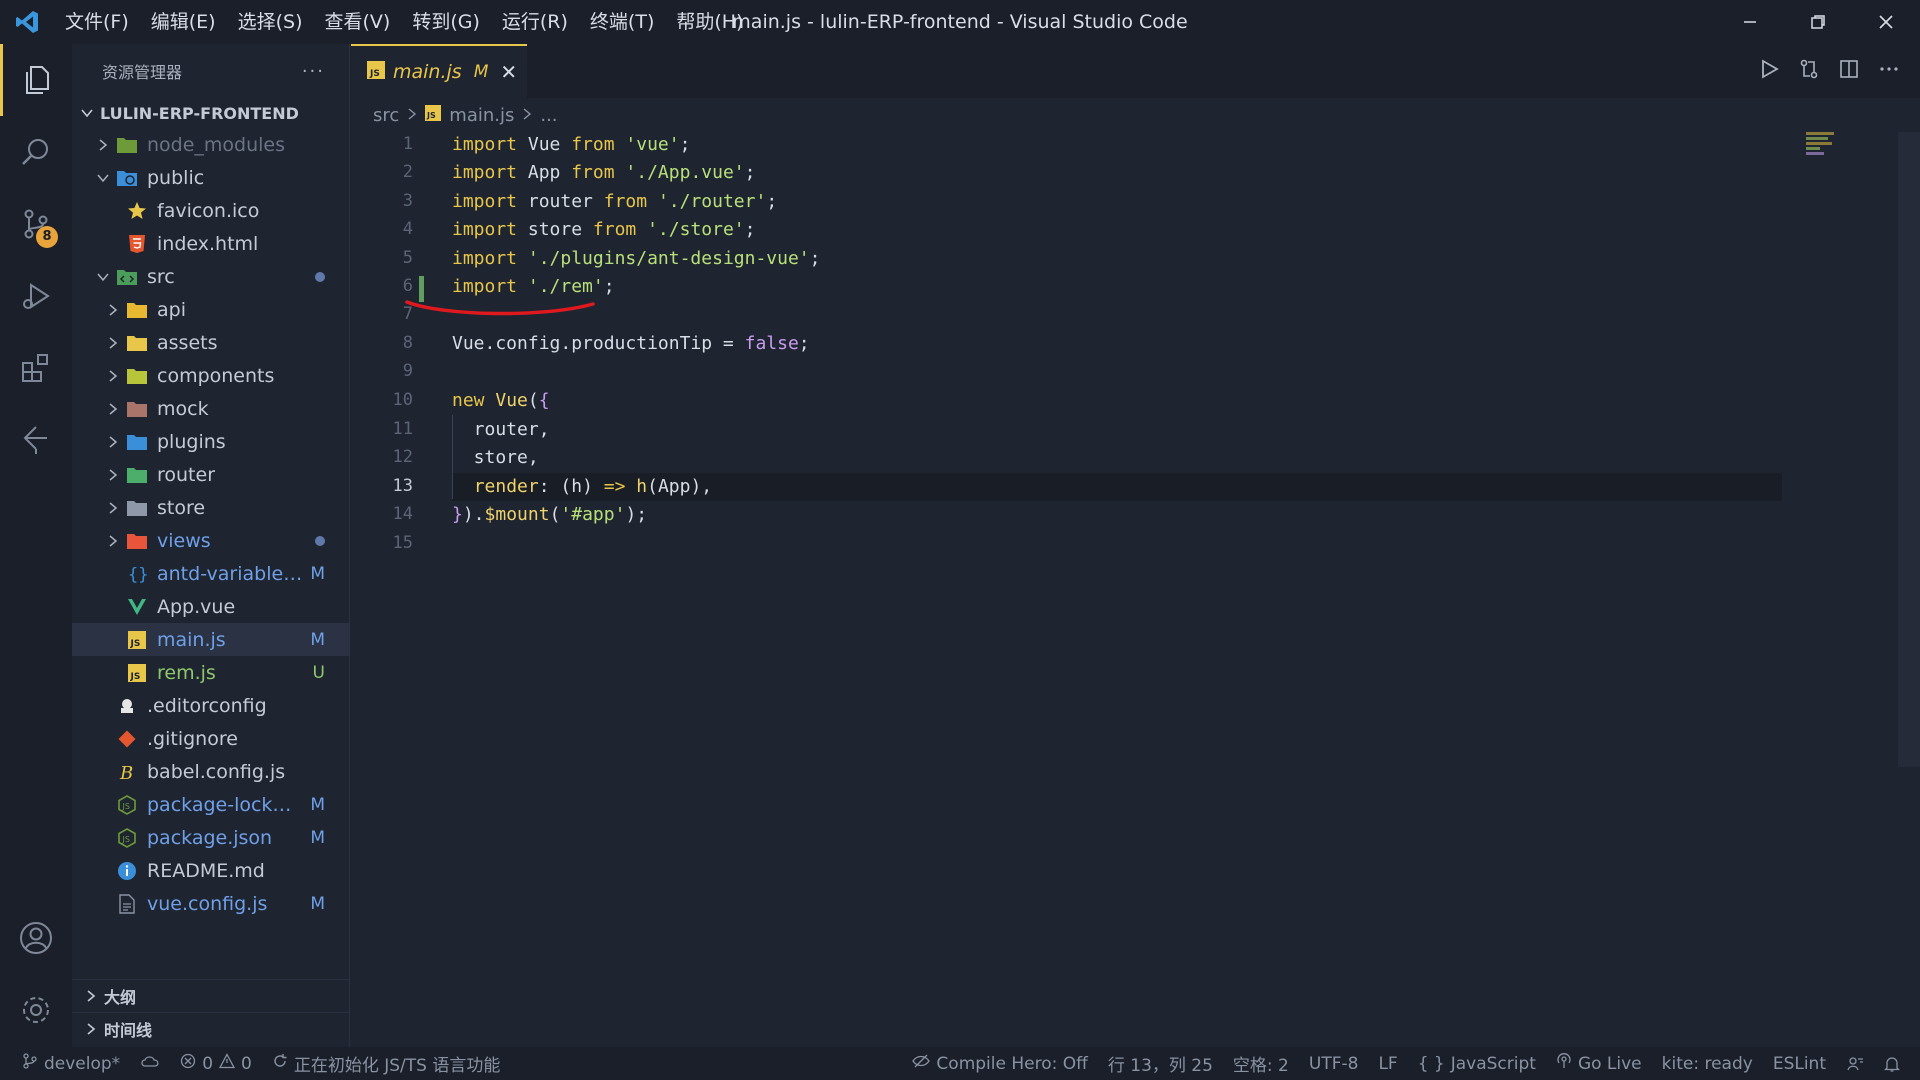 This screenshot has height=1080, width=1920. What do you see at coordinates (210, 837) in the screenshot?
I see `tree-item: JS package.json M` at bounding box center [210, 837].